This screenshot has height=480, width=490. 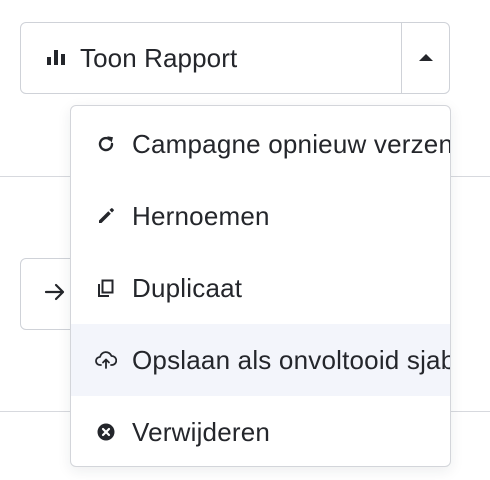 I want to click on dropdown-toggle-button, so click(x=425, y=58).